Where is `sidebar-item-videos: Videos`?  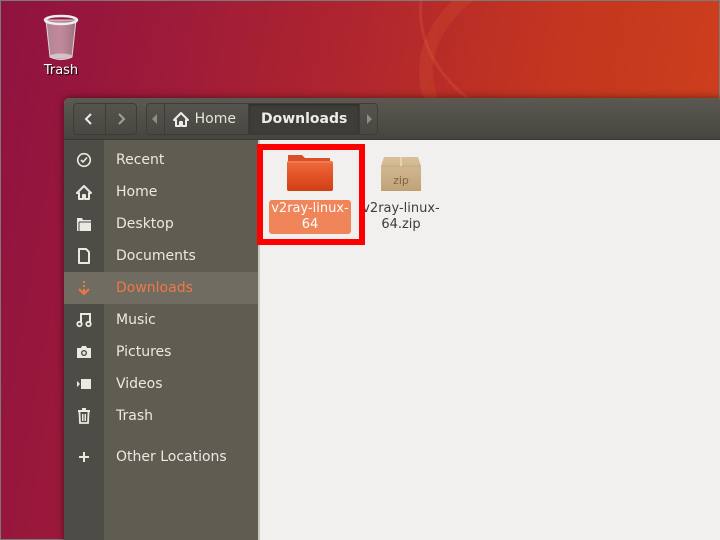
sidebar-item-videos: Videos is located at coordinates (162, 384).